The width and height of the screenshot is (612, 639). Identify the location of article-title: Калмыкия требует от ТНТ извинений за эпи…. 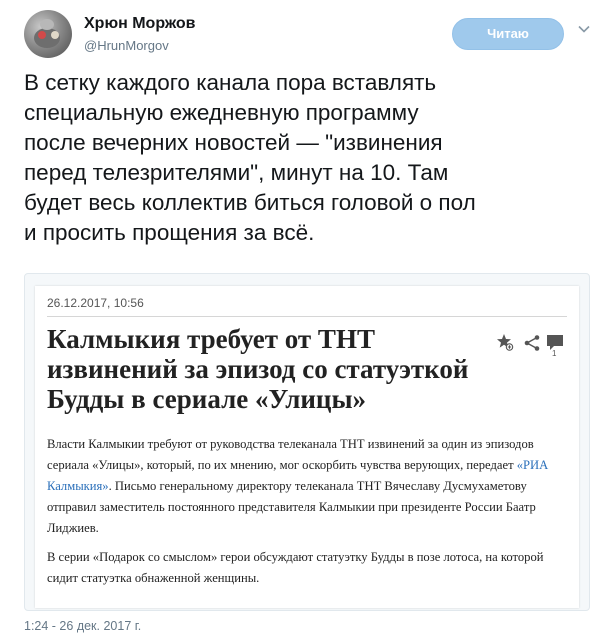
(258, 369).